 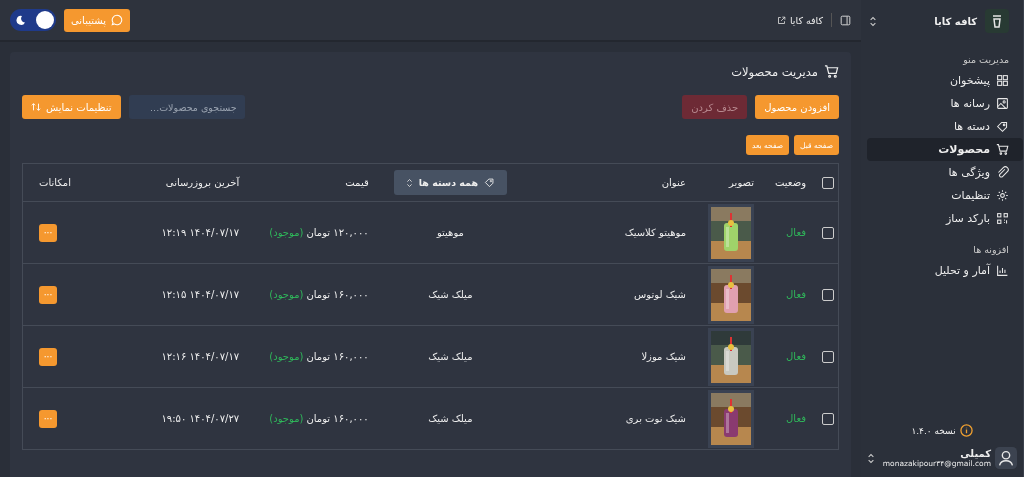 What do you see at coordinates (337, 232) in the screenshot?
I see `price-text: ۱۲۰,۰۰۰ تومان` at bounding box center [337, 232].